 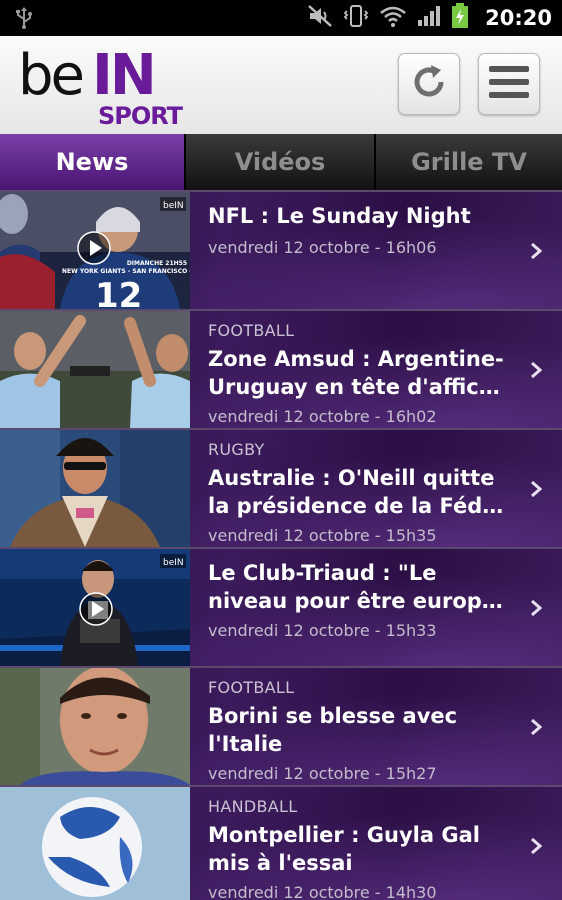 I want to click on tab-bar: News Vidéos Grille TV, so click(x=281, y=162).